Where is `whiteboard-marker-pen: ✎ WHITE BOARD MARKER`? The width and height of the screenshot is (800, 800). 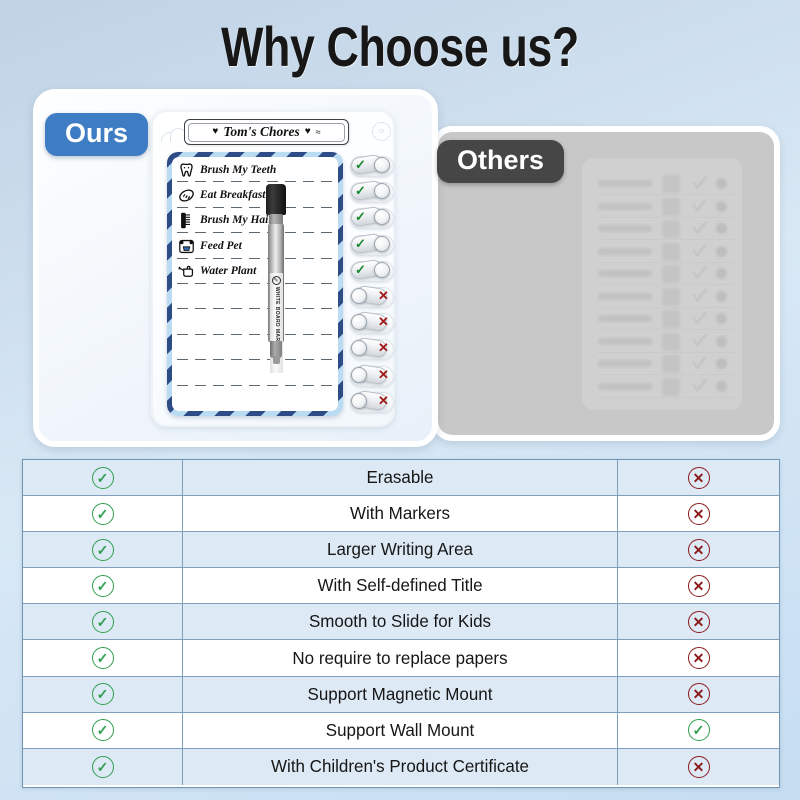
whiteboard-marker-pen: ✎ WHITE BOARD MARKER is located at coordinates (276, 278).